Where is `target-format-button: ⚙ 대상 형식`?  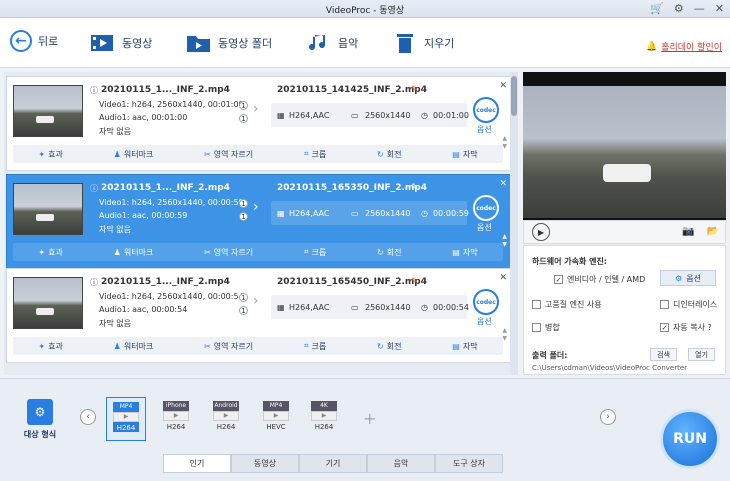
target-format-button: ⚙ 대상 형식 is located at coordinates (40, 419).